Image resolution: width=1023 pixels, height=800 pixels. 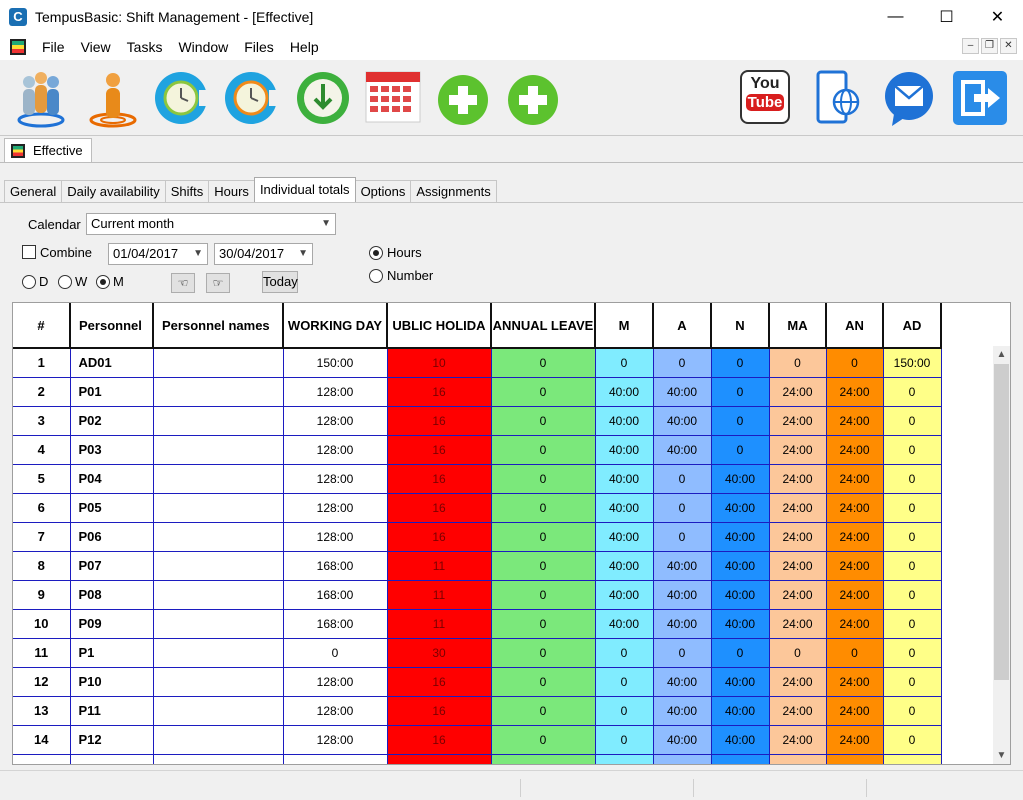 I want to click on col-header-personnel: Personnel, so click(x=112, y=326).